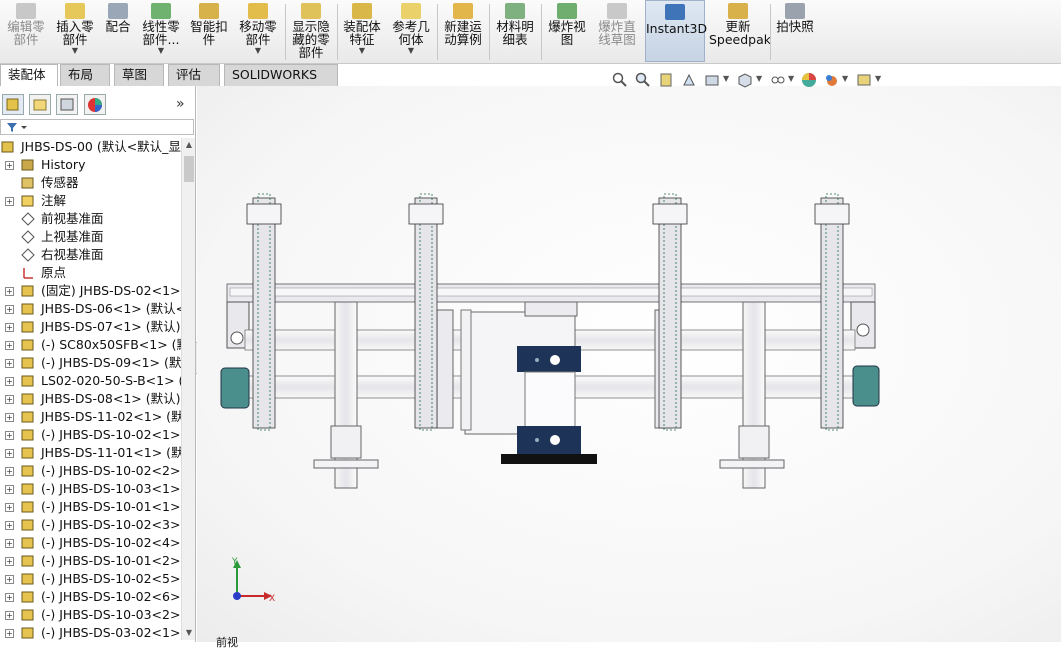 The height and width of the screenshot is (650, 1061). What do you see at coordinates (75, 31) in the screenshot?
I see `insert-component-button: 插入零 部件 ▼` at bounding box center [75, 31].